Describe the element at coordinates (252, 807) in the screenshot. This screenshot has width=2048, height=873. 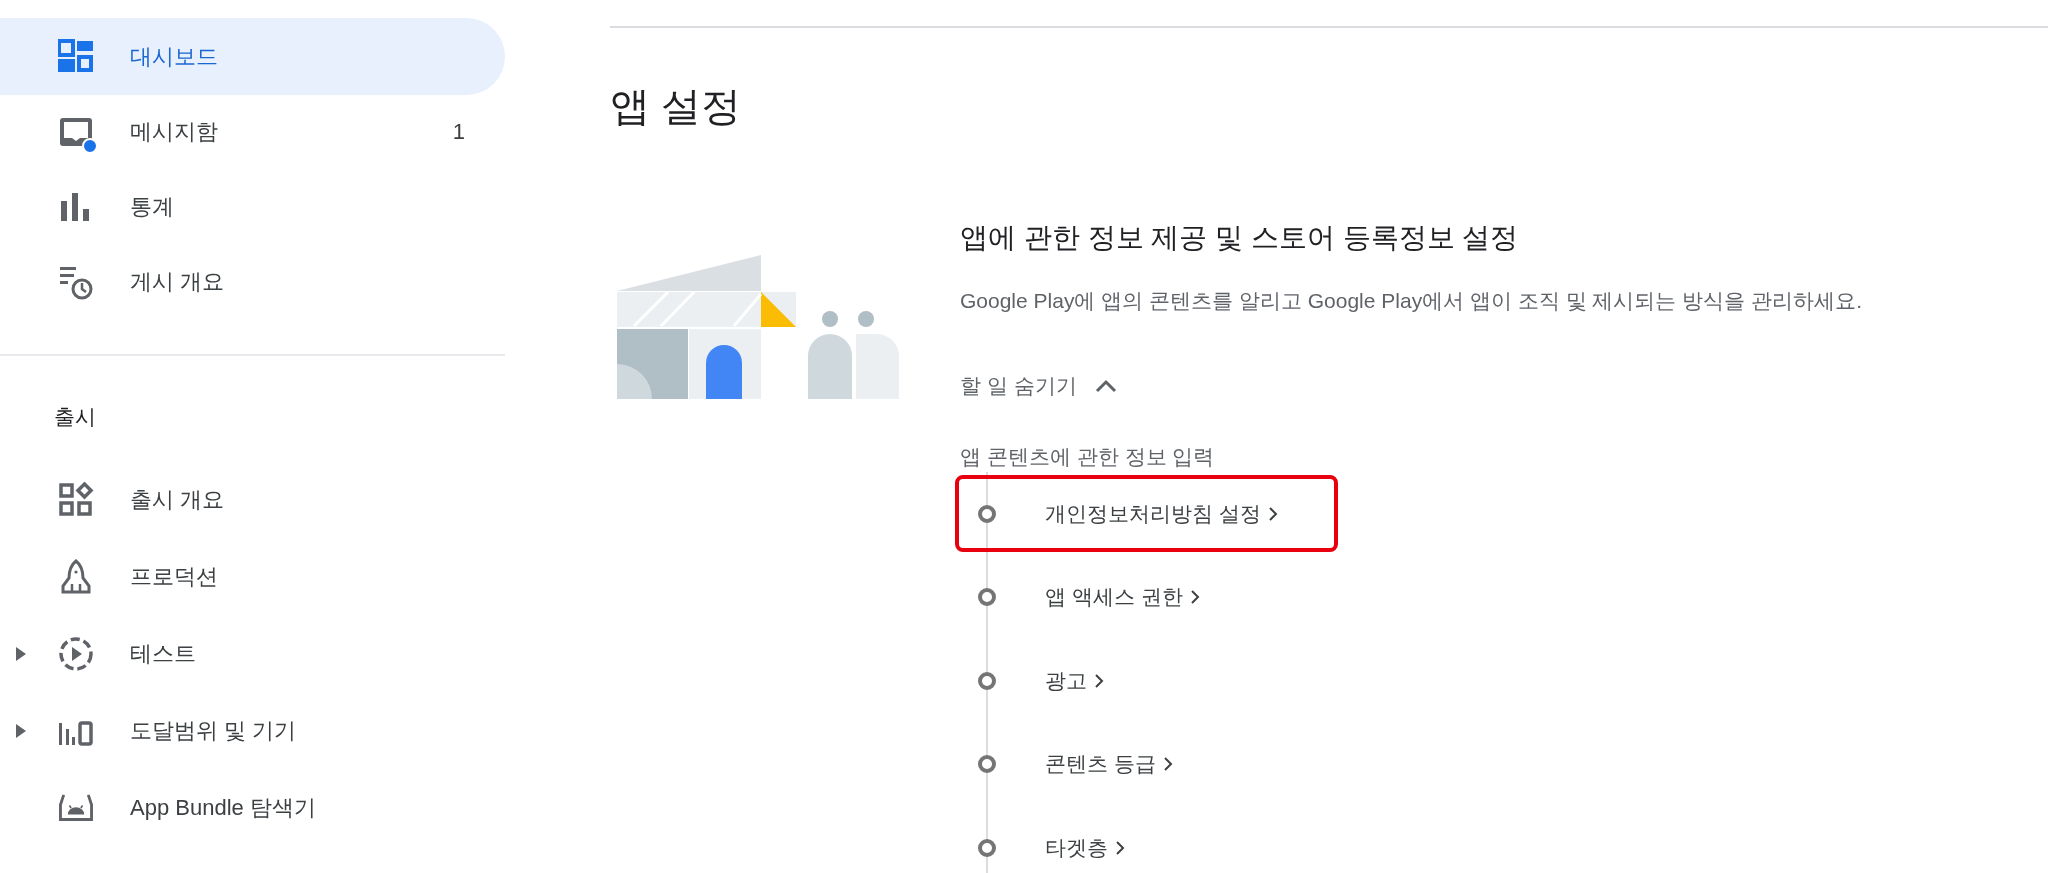
I see `sidebar-item: App Bundle 탐색기` at that location.